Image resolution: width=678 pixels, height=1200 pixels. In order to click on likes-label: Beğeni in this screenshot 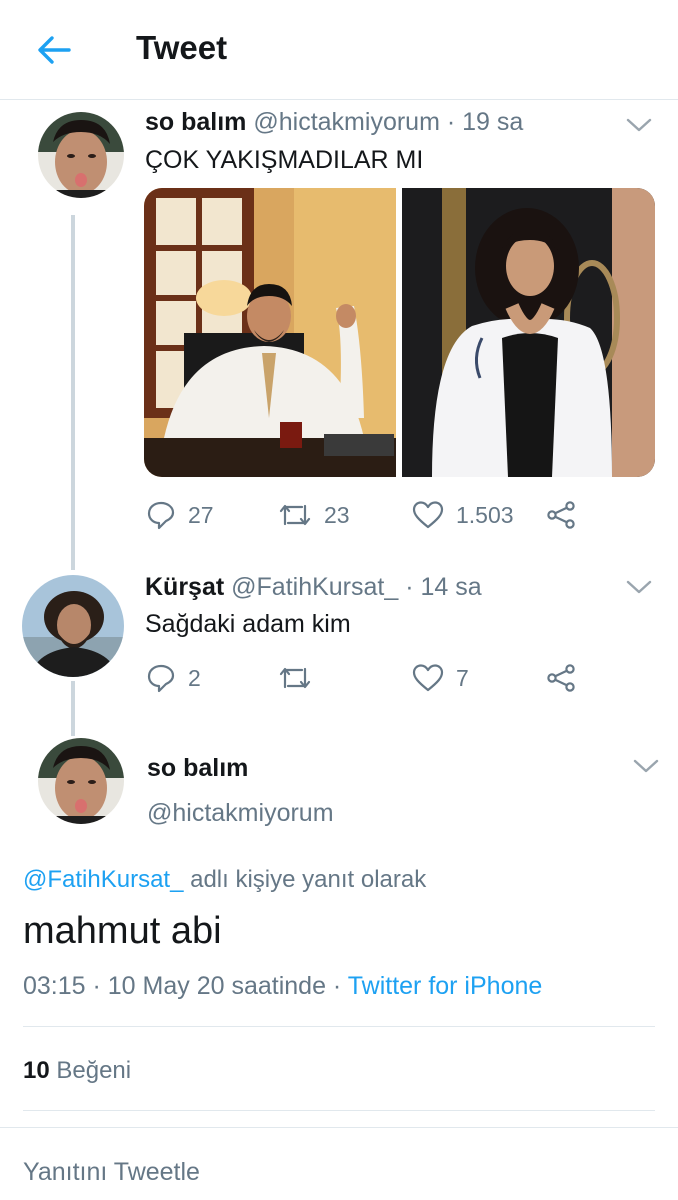, I will do `click(94, 1070)`.